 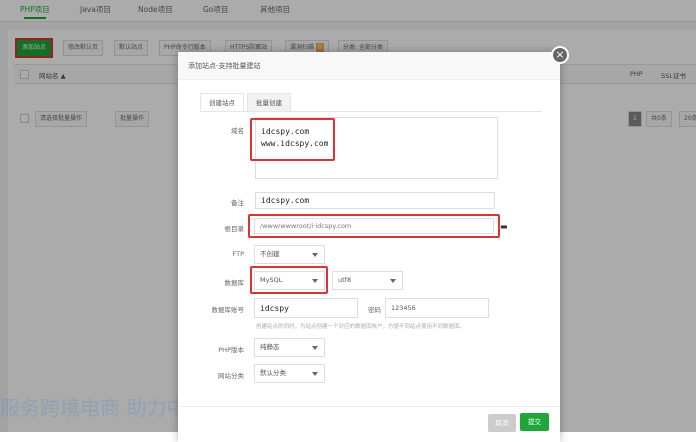 I want to click on root-highlight, so click(x=374, y=226).